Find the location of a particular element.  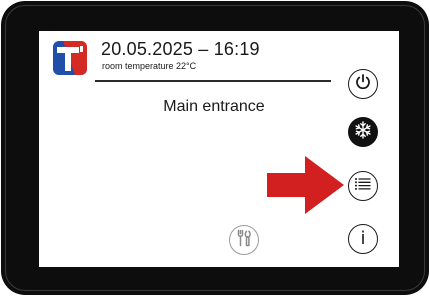

header-divider is located at coordinates (213, 81).